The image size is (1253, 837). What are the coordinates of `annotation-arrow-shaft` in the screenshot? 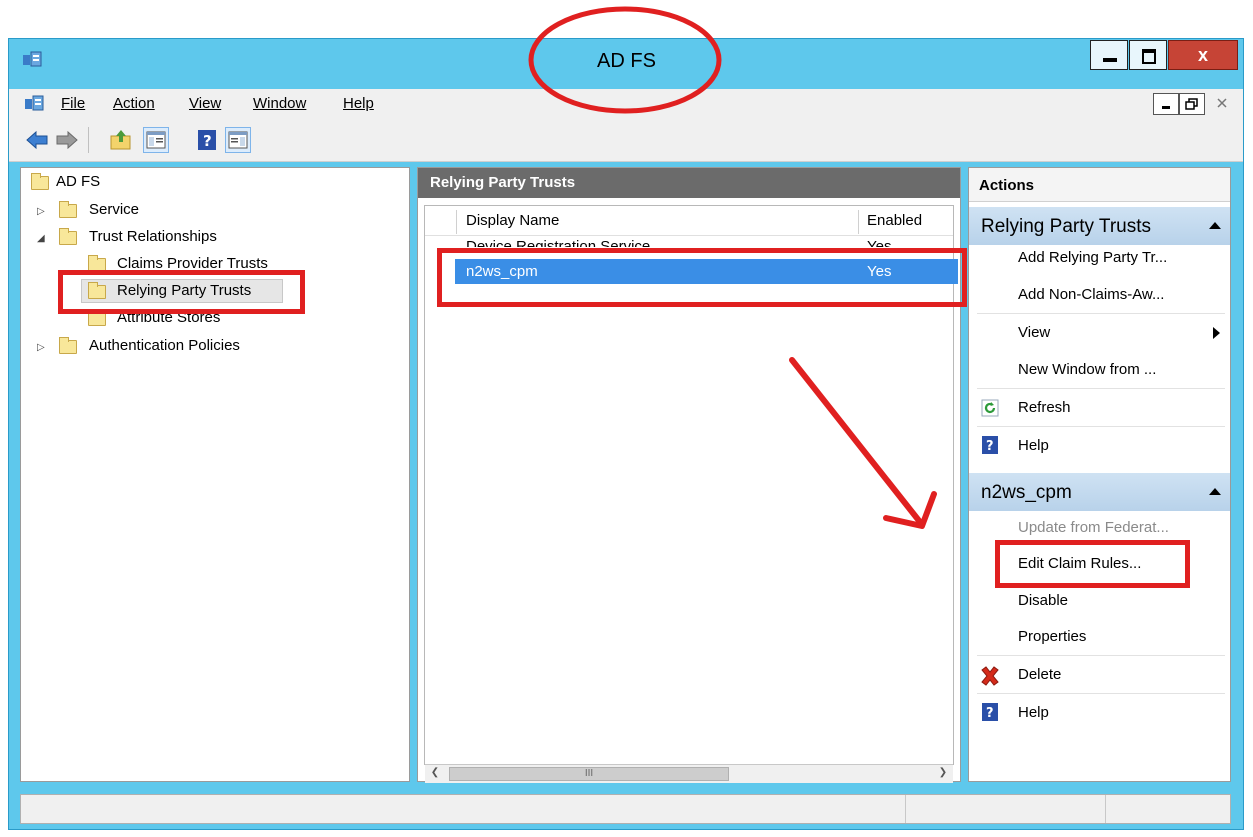 It's located at (856, 441).